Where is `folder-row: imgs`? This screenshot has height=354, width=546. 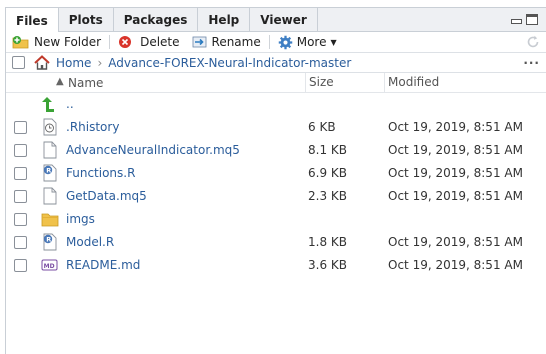 folder-row: imgs is located at coordinates (276, 219).